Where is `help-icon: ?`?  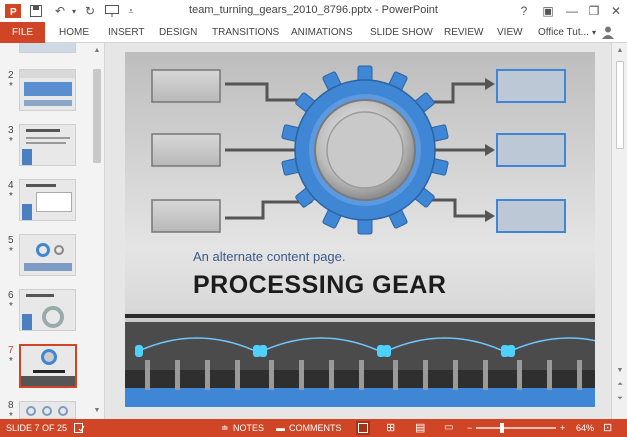
help-icon: ? is located at coordinates (524, 11).